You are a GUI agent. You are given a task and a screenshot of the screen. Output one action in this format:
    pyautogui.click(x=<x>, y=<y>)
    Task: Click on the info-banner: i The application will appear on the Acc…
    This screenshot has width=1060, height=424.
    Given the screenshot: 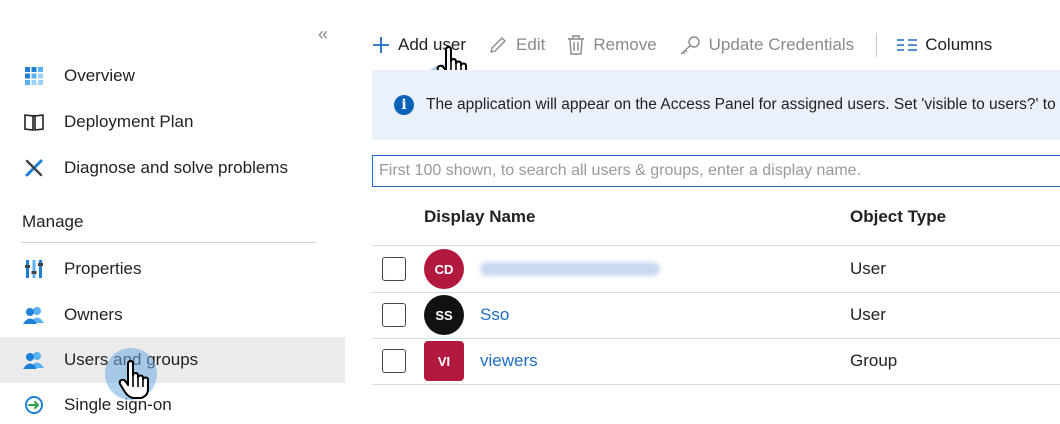 What is the action you would take?
    pyautogui.click(x=716, y=105)
    